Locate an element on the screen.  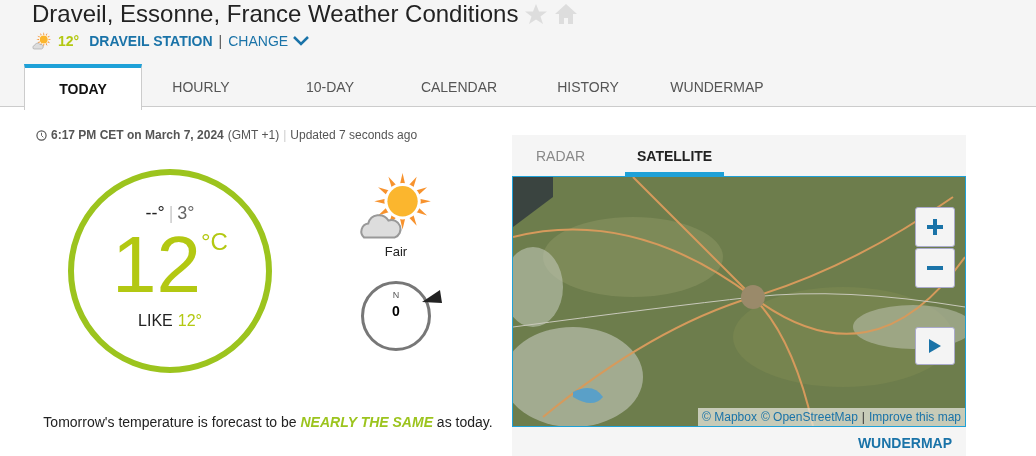
nav-tab: CALENDAR is located at coordinates (459, 86).